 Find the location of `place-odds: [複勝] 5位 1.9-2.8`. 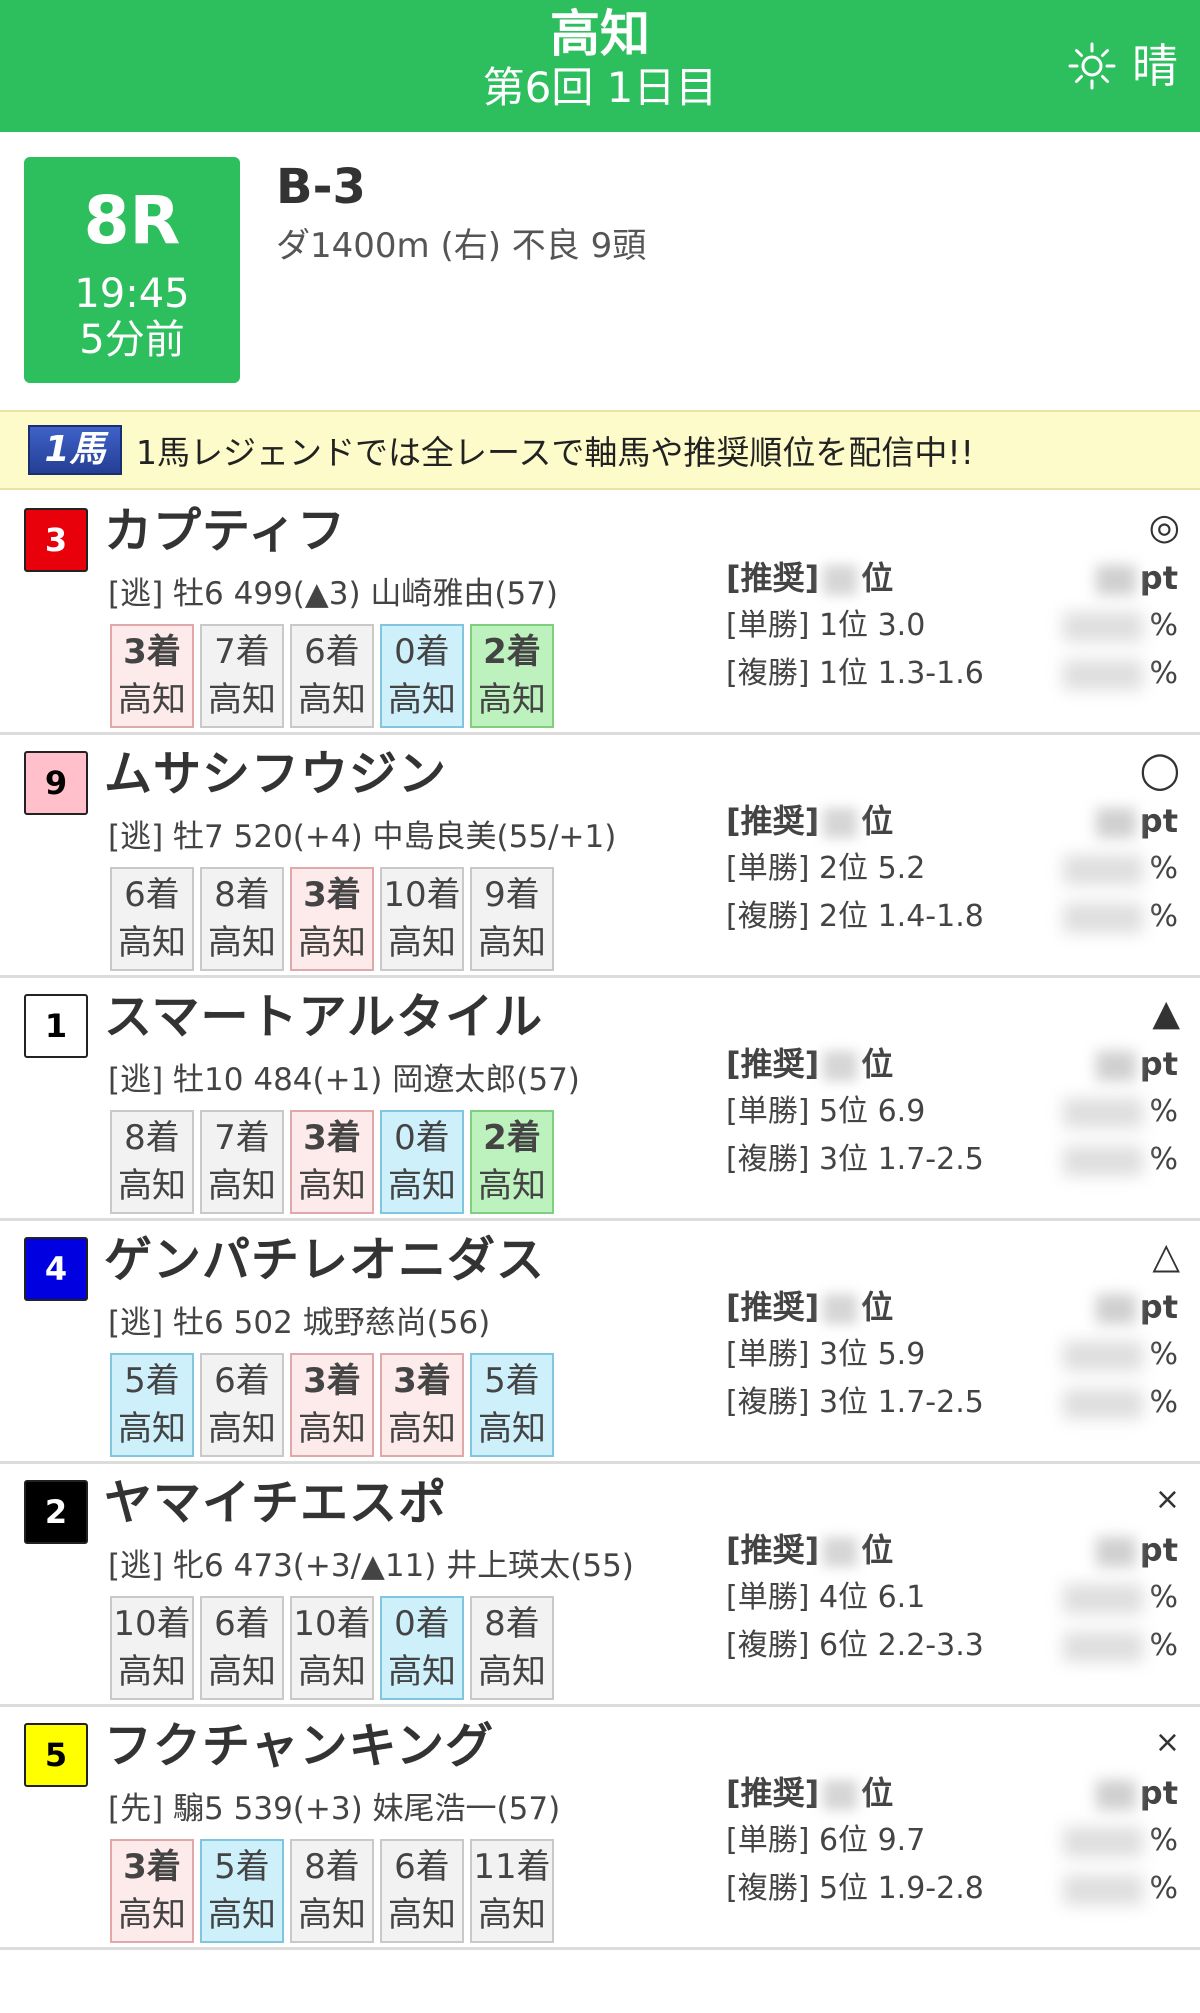

place-odds: [複勝] 5位 1.9-2.8 is located at coordinates (855, 1888).